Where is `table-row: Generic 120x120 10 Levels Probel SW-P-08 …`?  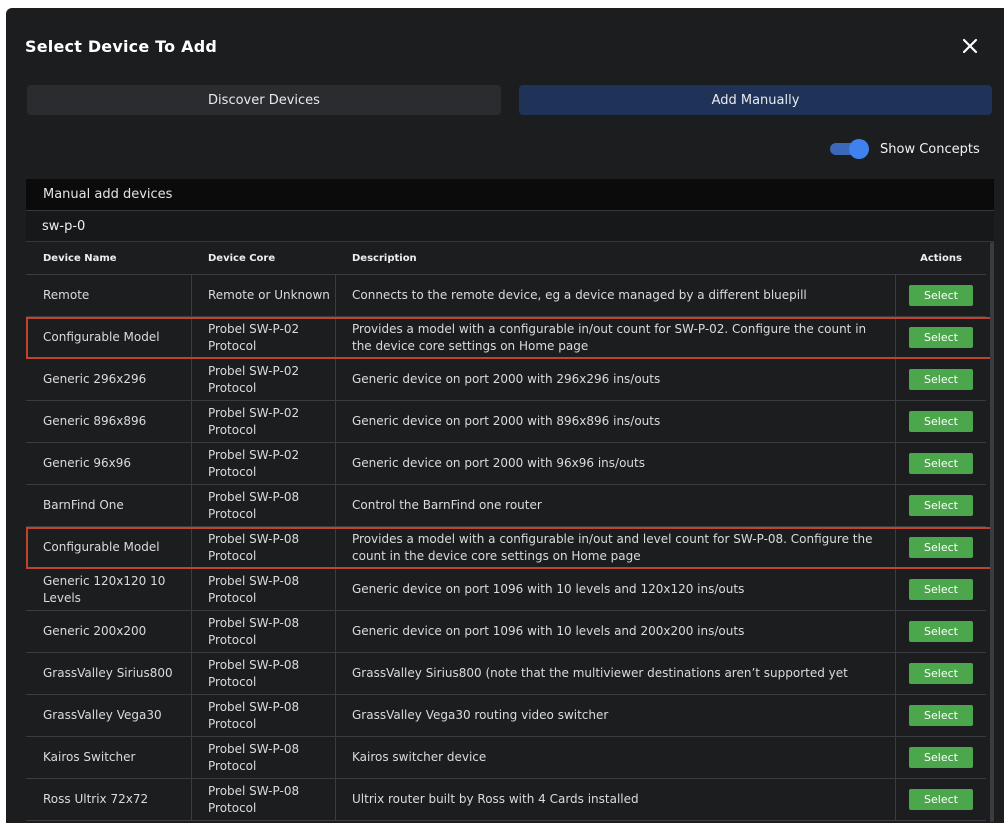 table-row: Generic 120x120 10 Levels Probel SW-P-08 … is located at coordinates (506, 590).